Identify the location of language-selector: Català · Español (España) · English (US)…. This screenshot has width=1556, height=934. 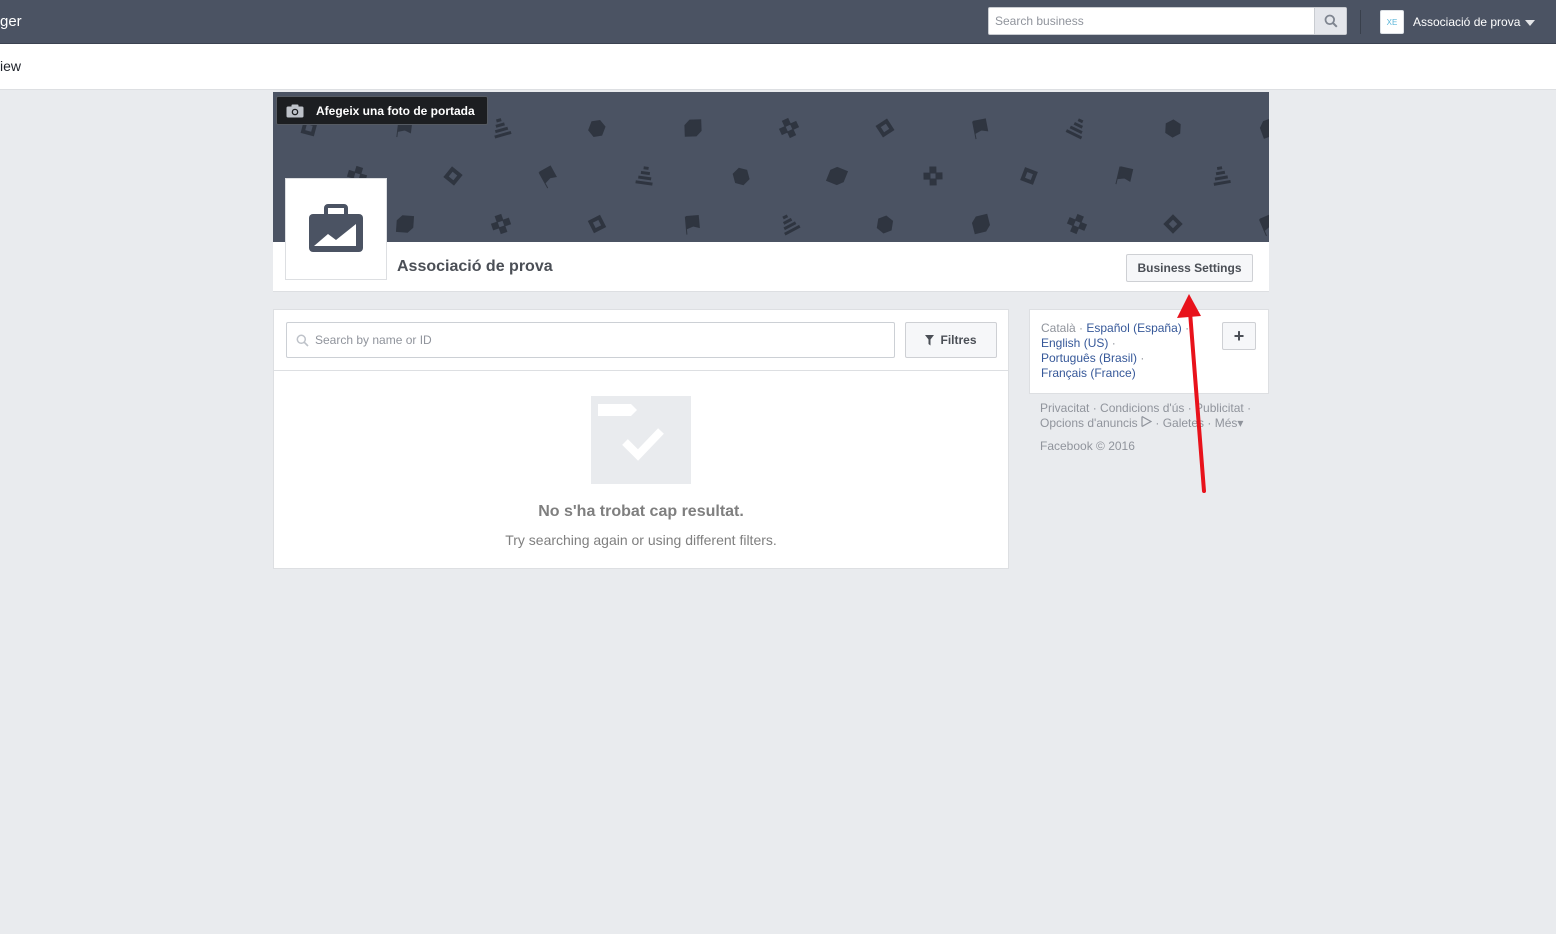
(1149, 351).